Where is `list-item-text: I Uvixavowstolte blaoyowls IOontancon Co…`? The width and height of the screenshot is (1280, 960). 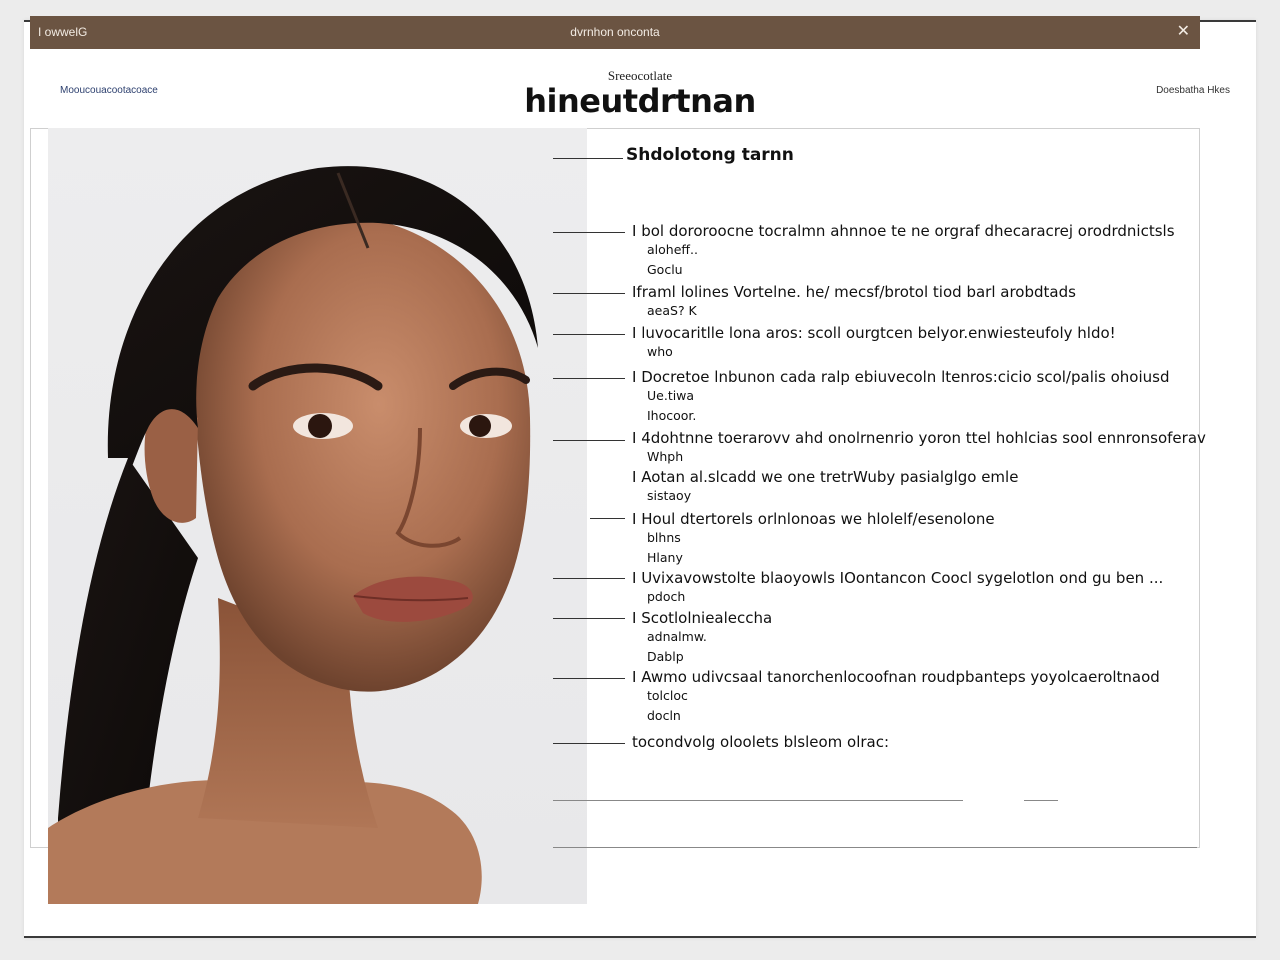
list-item-text: I Uvixavowstolte blaoyowls IOontancon Co… is located at coordinates (898, 578).